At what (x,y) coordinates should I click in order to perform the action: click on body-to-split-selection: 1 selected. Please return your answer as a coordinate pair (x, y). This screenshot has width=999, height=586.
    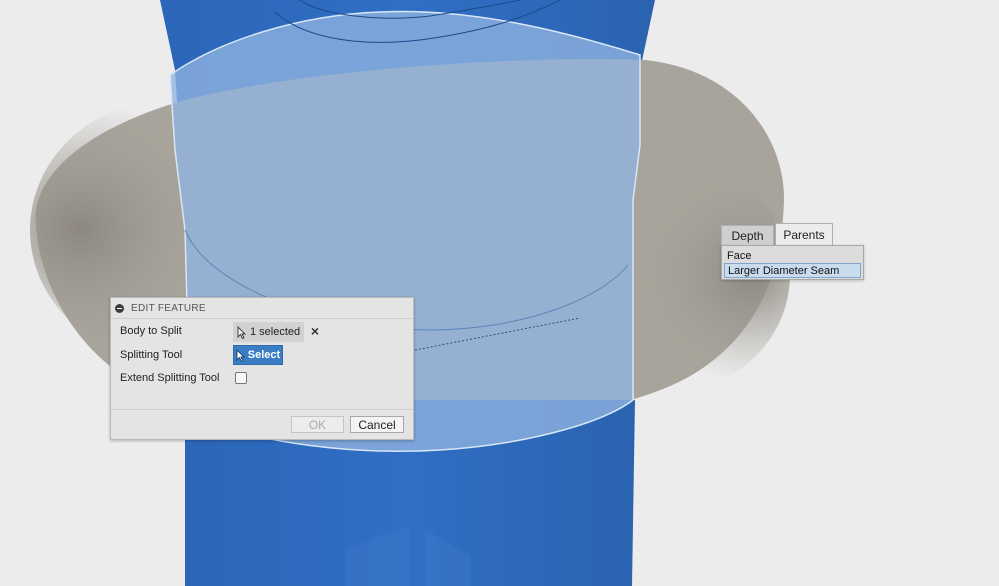
    Looking at the image, I should click on (269, 332).